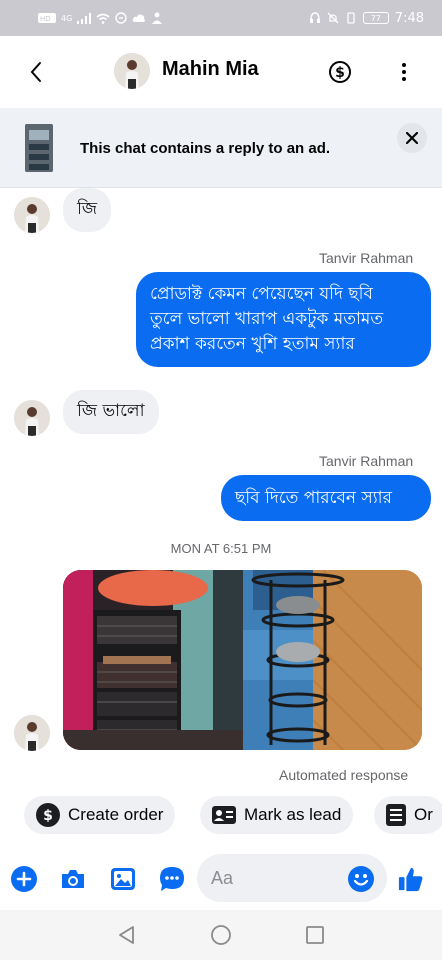  What do you see at coordinates (267, 319) in the screenshot?
I see `message-line: তুলে ভালো খারাপ একটুক মতামত` at bounding box center [267, 319].